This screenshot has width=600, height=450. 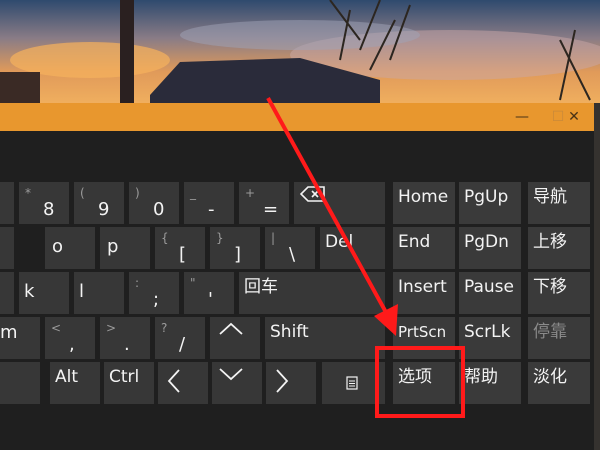 What do you see at coordinates (235, 338) in the screenshot?
I see `arrow-up-key` at bounding box center [235, 338].